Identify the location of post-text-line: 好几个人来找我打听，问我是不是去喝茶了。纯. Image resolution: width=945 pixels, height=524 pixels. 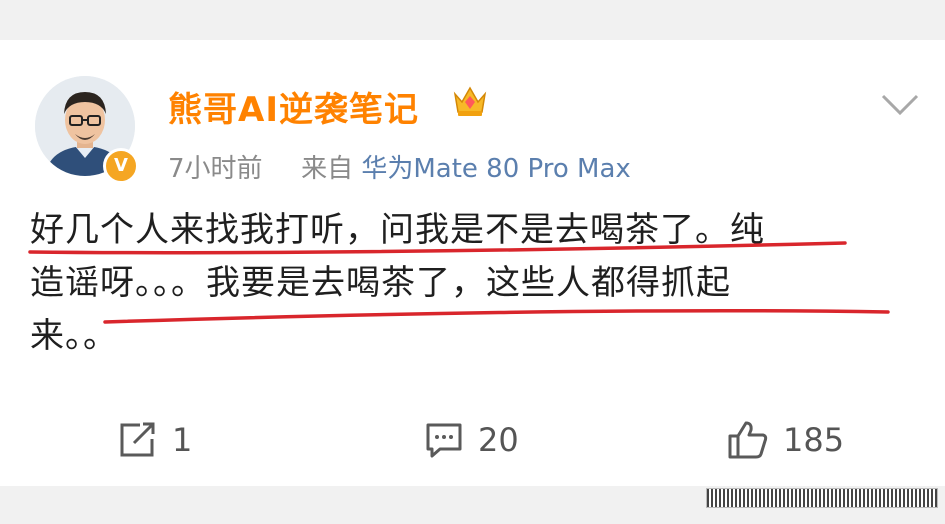
(397, 230).